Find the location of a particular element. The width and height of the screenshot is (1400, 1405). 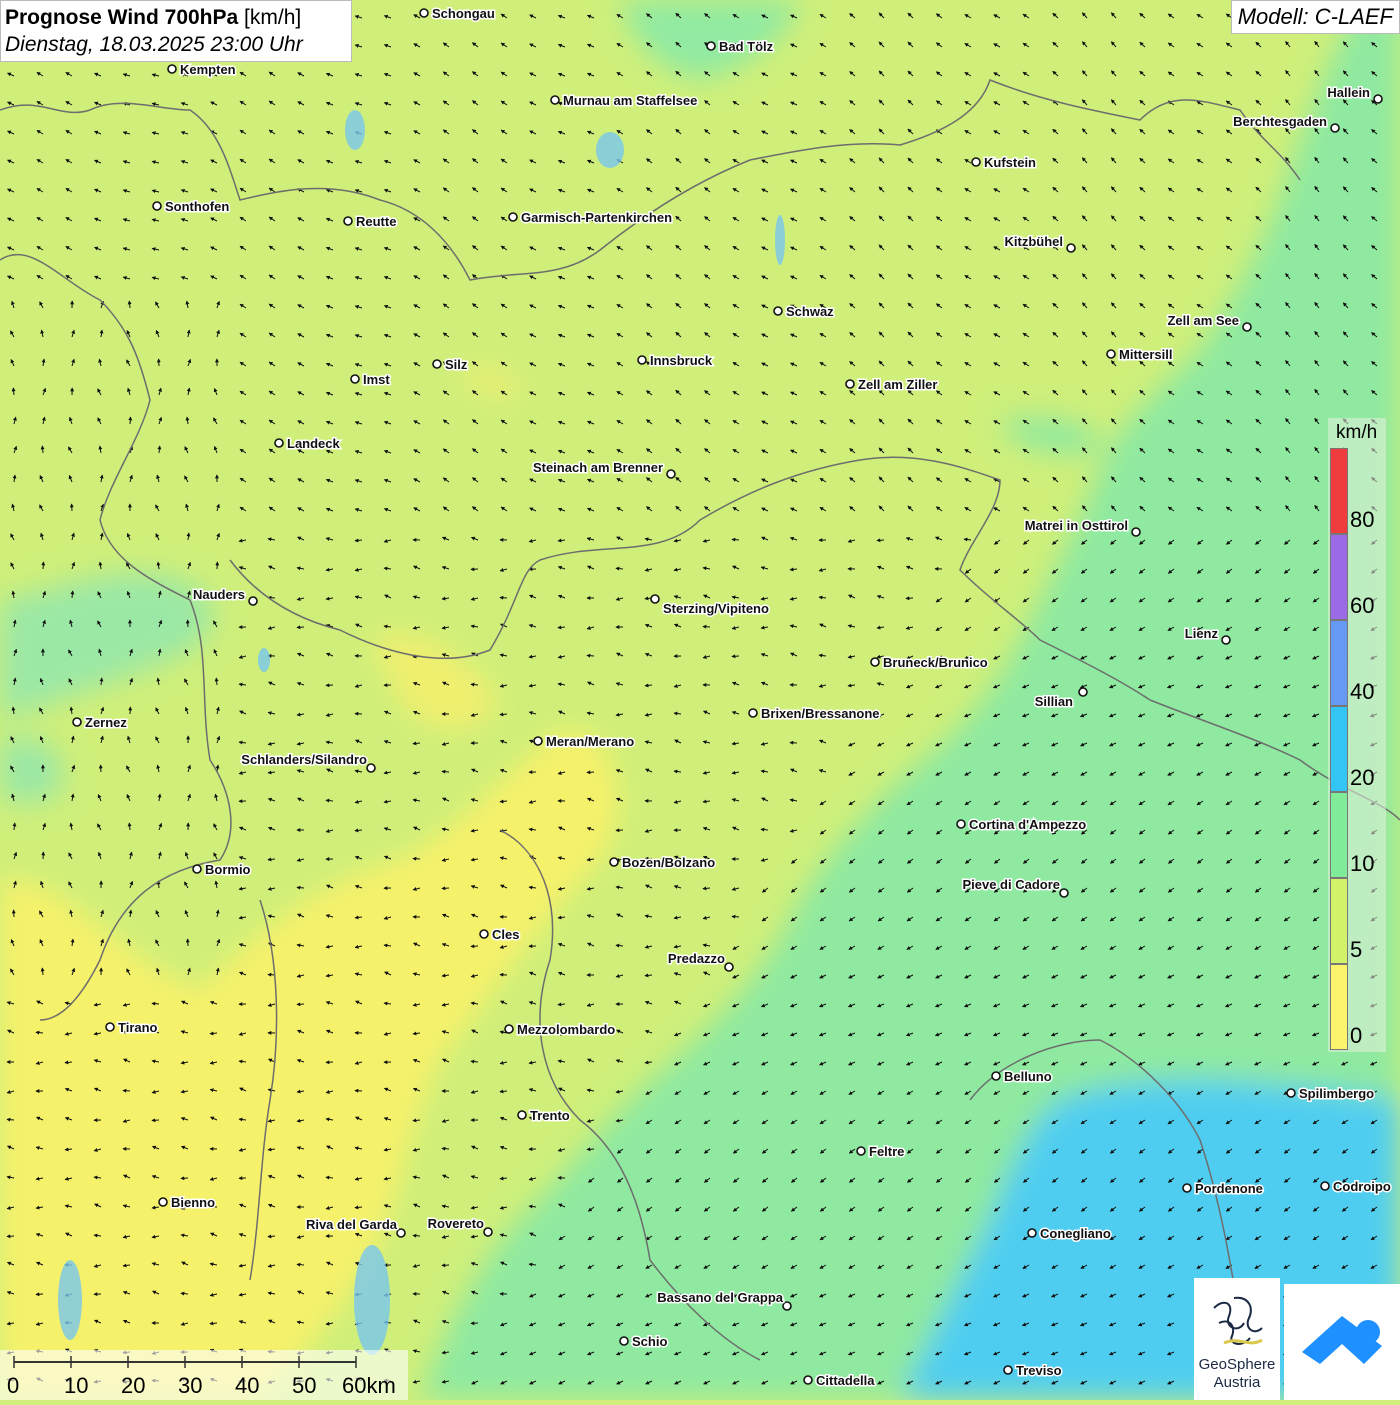

city-label: Treviso is located at coordinates (1039, 1370).